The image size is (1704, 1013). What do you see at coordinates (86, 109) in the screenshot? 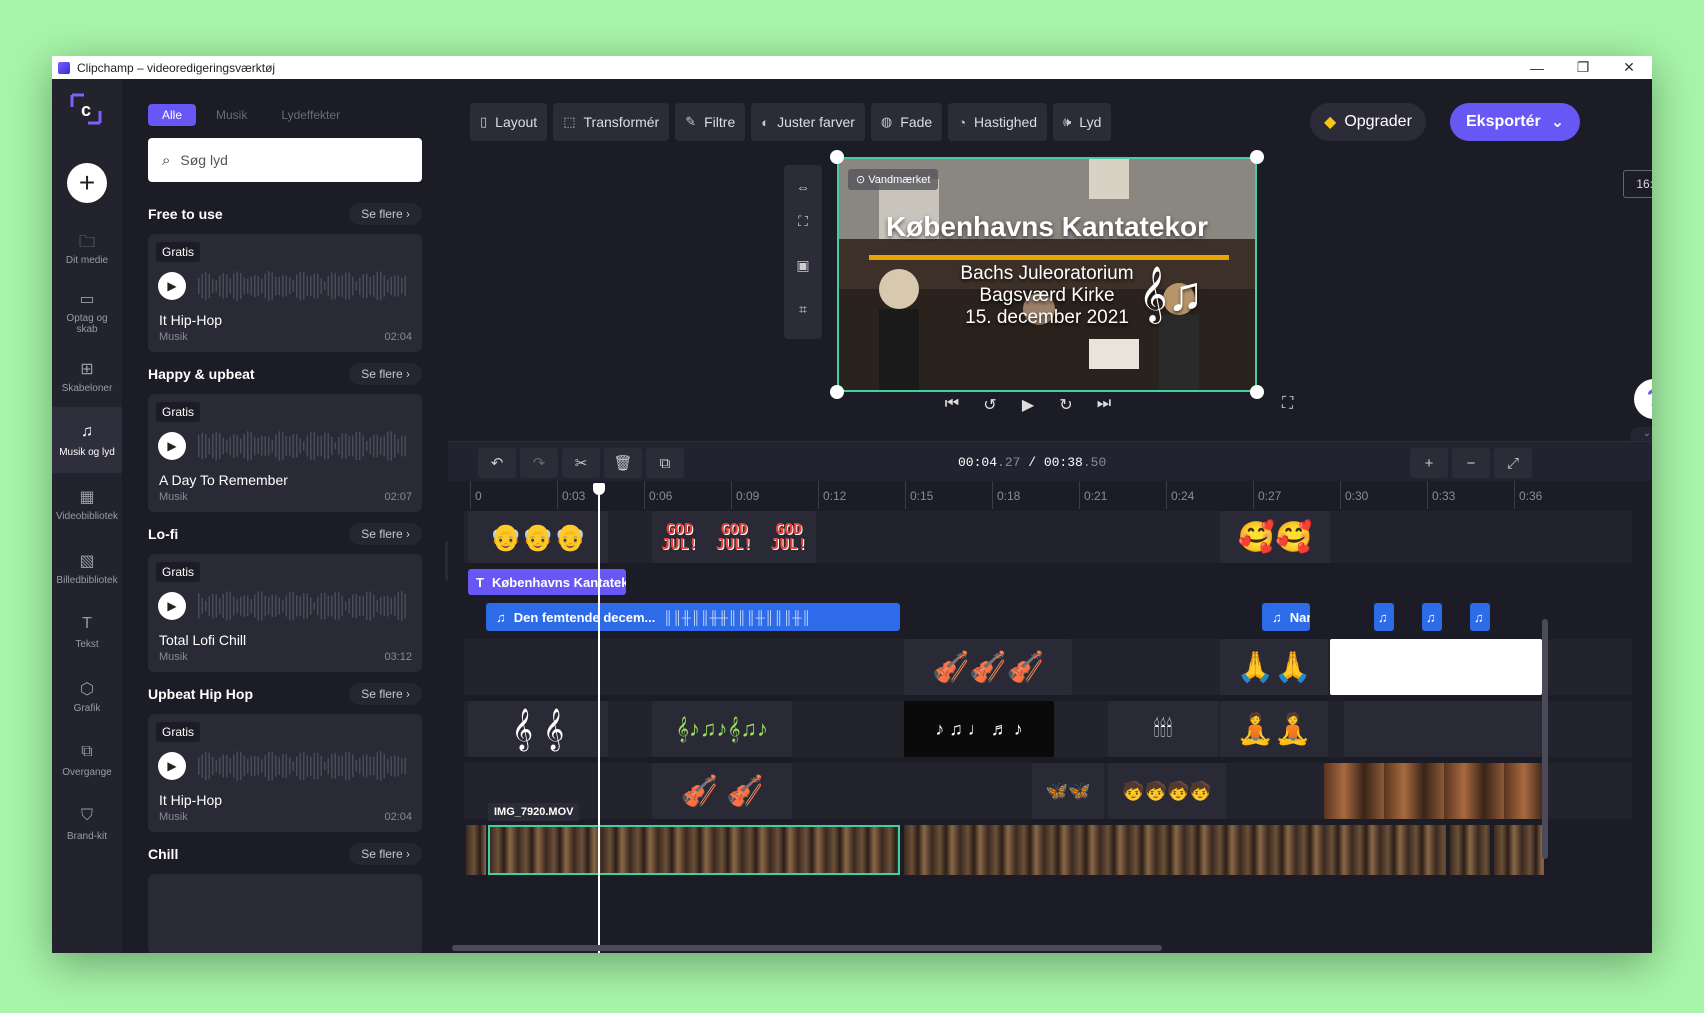
I see `clipchamp-logo-icon: c` at bounding box center [86, 109].